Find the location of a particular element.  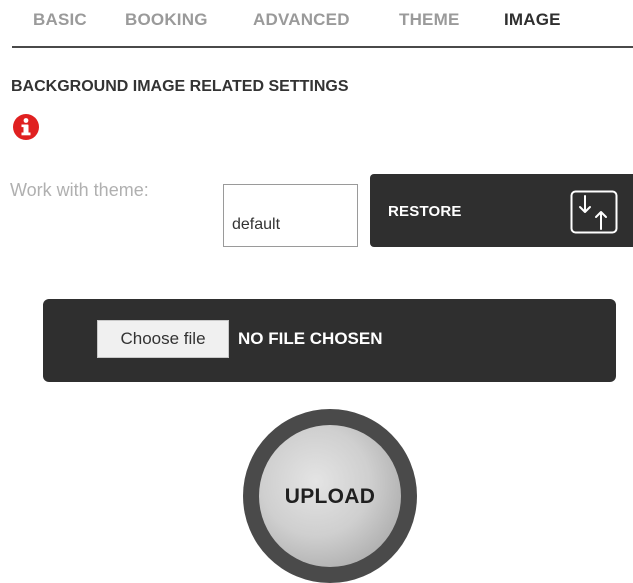

choose-file-button: Choose file is located at coordinates (163, 339).